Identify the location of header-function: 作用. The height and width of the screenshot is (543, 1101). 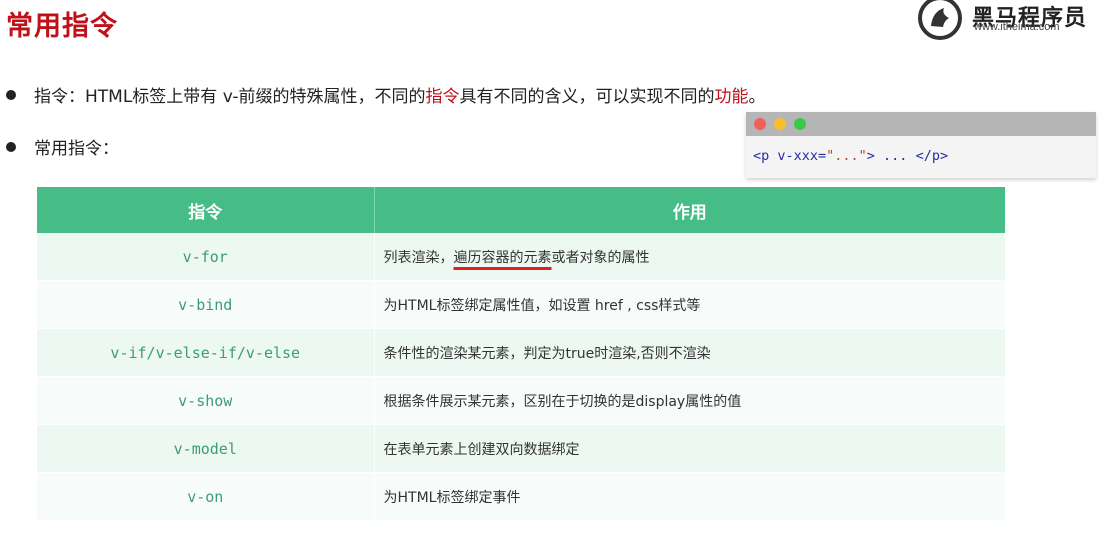
(689, 210).